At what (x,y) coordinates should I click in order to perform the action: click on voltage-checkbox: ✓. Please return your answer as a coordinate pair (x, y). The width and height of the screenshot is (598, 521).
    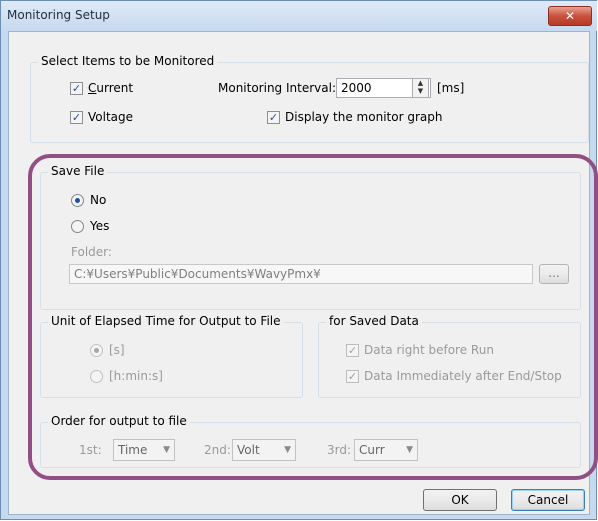
    Looking at the image, I should click on (76, 117).